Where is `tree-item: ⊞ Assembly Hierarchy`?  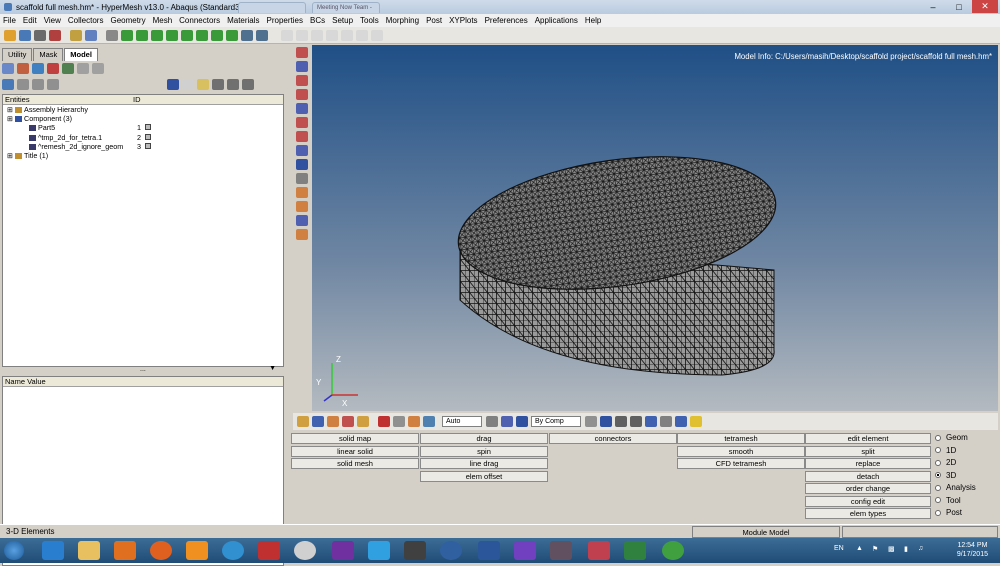 tree-item: ⊞ Assembly Hierarchy is located at coordinates (143, 109).